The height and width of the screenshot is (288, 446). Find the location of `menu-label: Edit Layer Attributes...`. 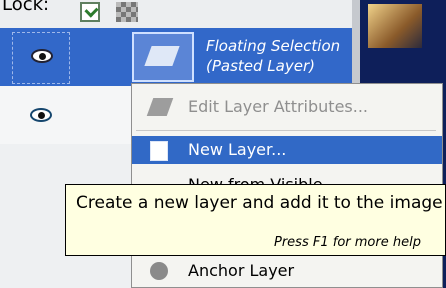

menu-label: Edit Layer Attributes... is located at coordinates (278, 106).